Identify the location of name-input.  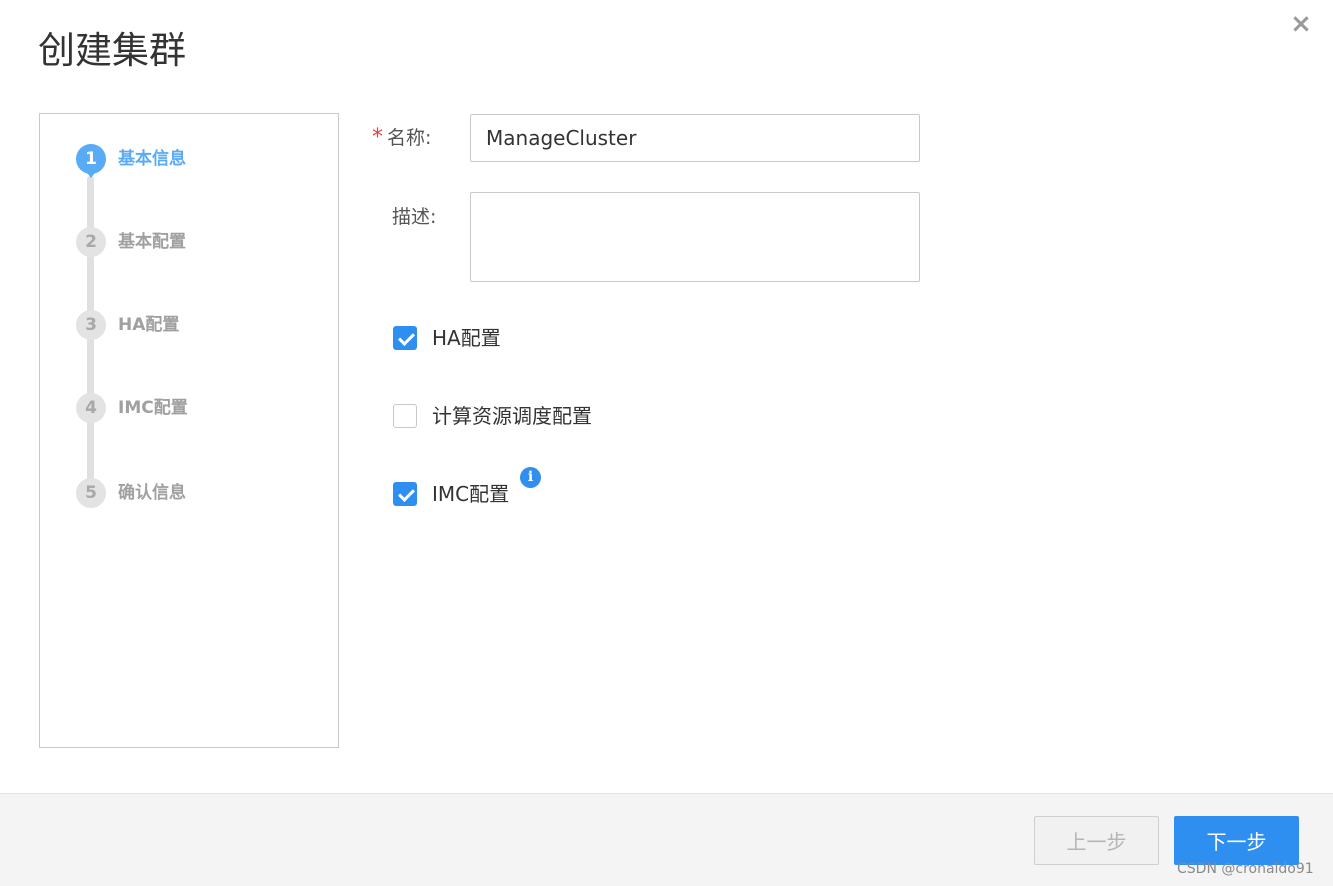
(695, 138).